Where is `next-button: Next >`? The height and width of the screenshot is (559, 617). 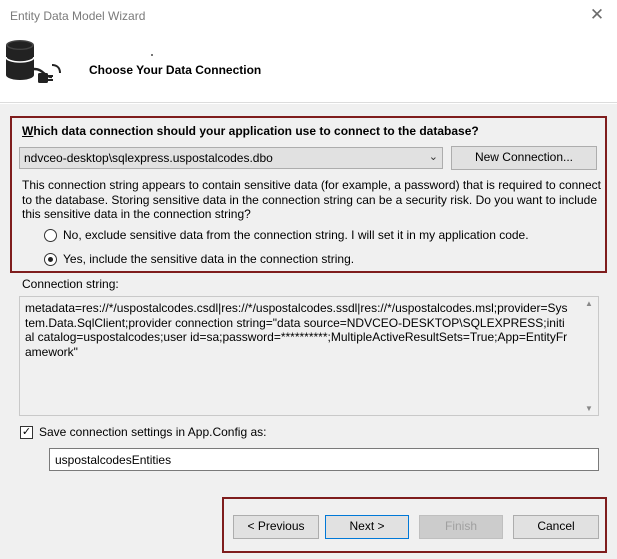 next-button: Next > is located at coordinates (367, 527).